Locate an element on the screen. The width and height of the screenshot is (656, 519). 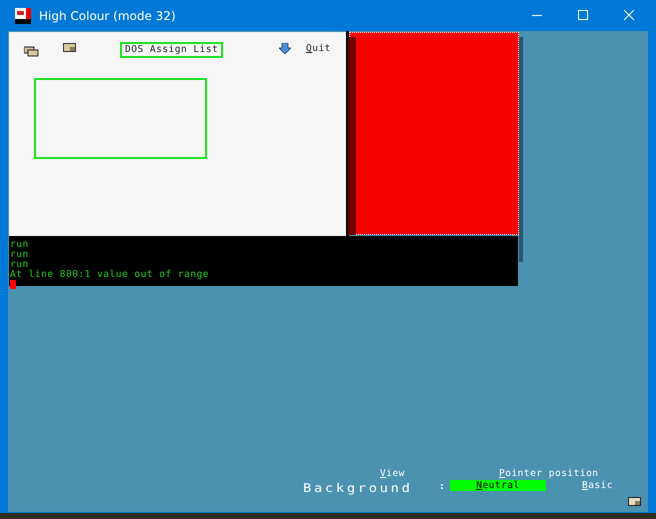
quit-button: Quit is located at coordinates (318, 49).